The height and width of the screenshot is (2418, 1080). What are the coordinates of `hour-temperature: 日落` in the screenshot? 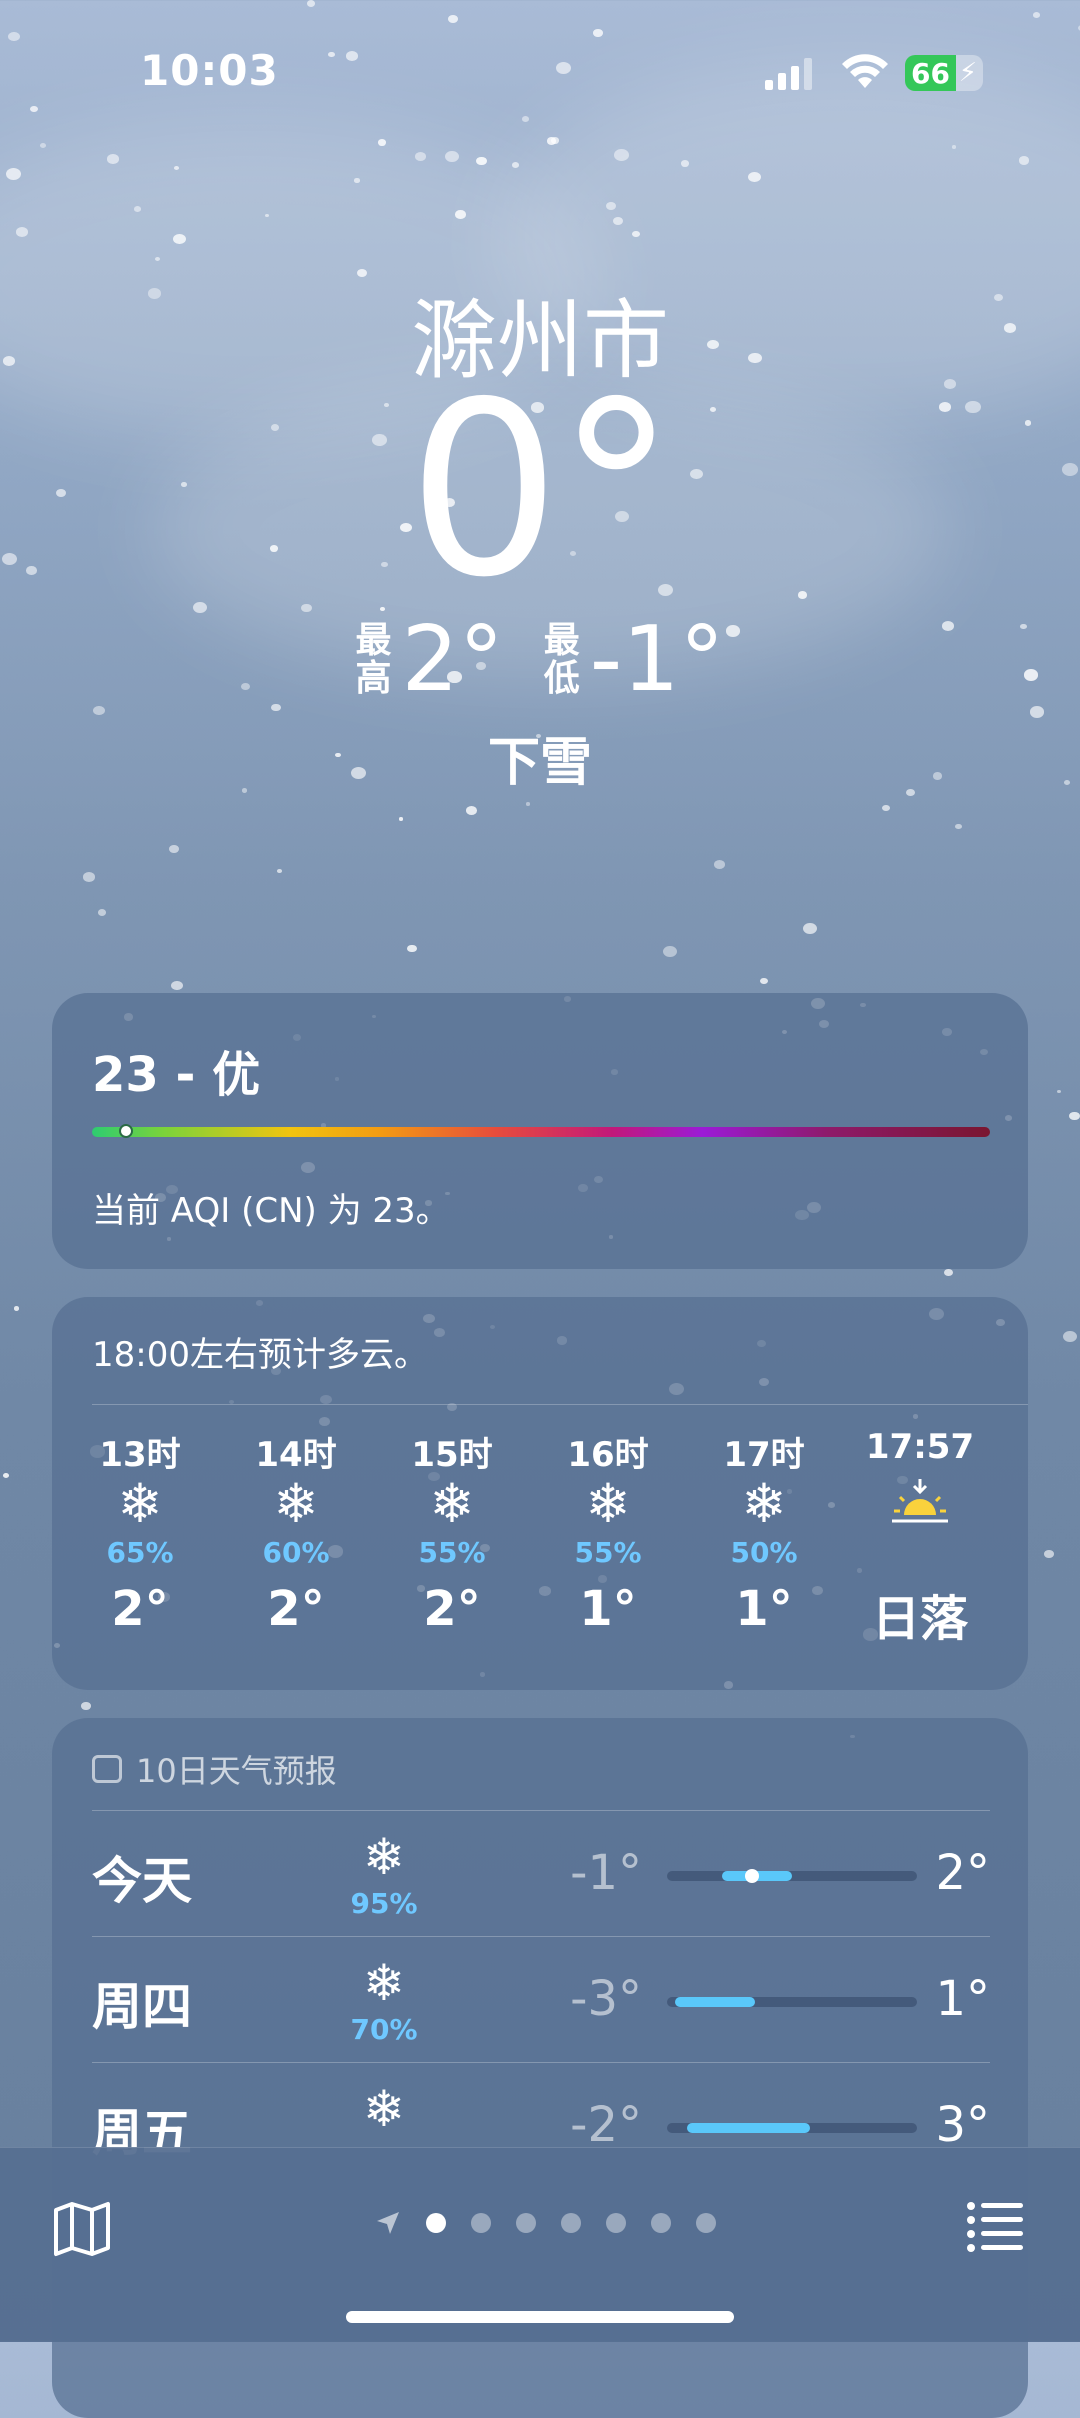 It's located at (919, 1619).